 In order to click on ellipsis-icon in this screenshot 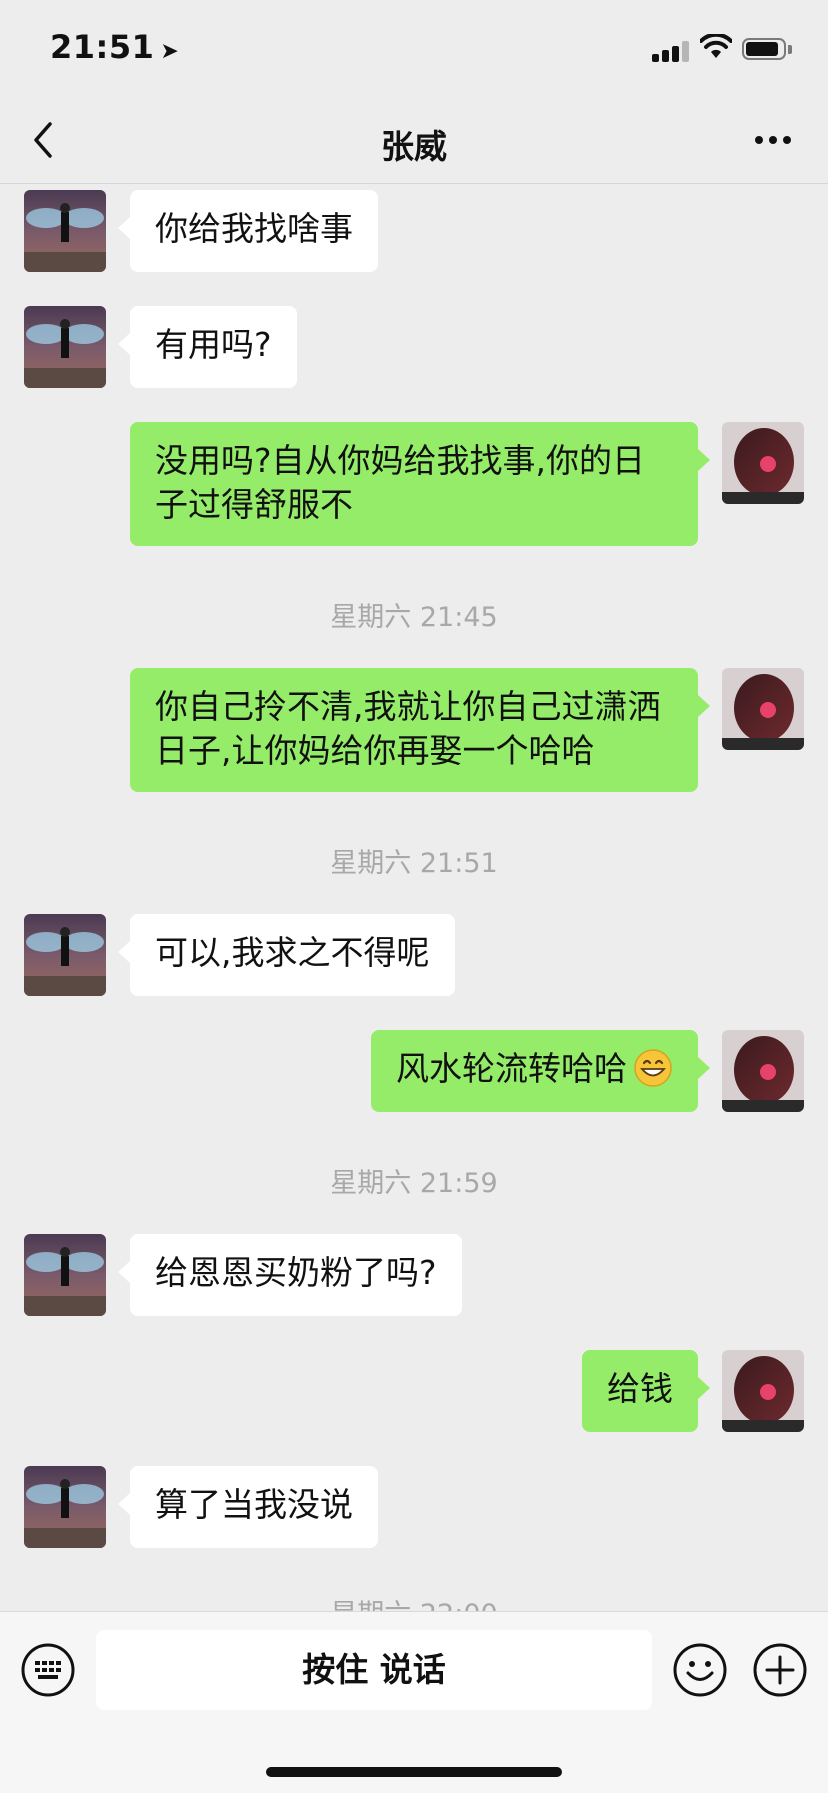, I will do `click(773, 140)`.